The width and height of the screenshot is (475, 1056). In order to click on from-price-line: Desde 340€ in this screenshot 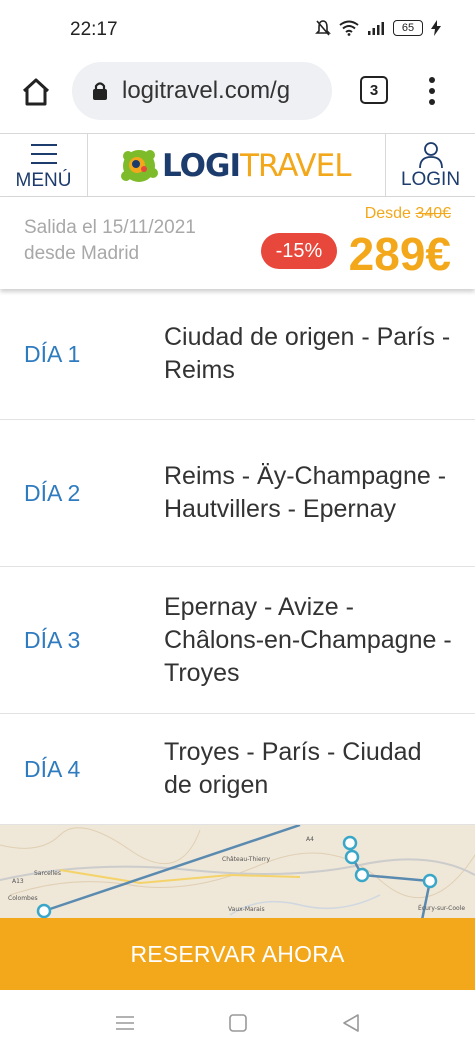, I will do `click(408, 214)`.